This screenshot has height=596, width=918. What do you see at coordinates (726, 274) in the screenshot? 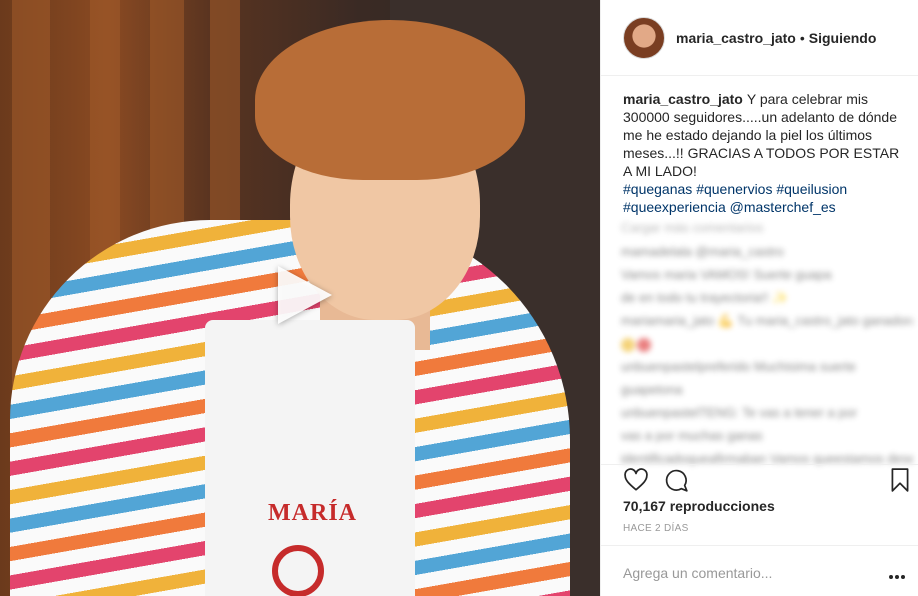
I see `comment-row: Vamos maria VAMOS! Suerte guapa` at bounding box center [726, 274].